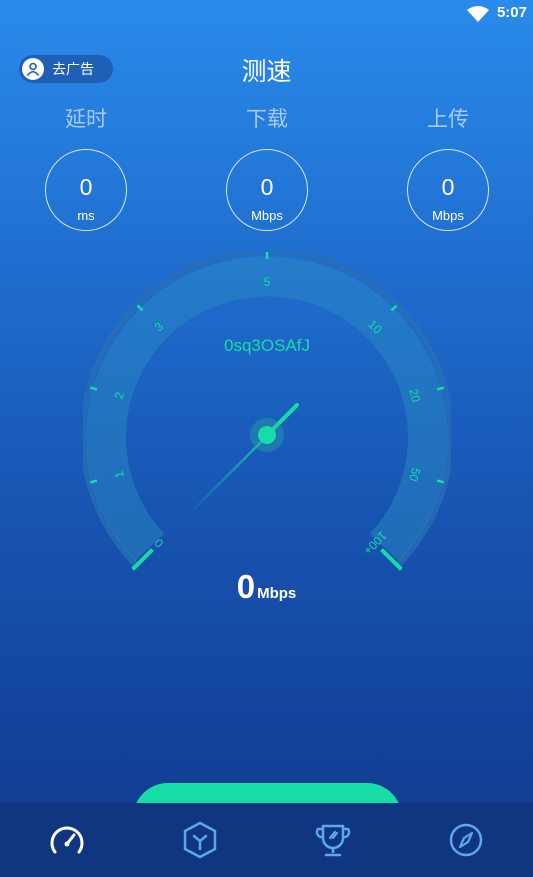 The height and width of the screenshot is (877, 533). What do you see at coordinates (86, 187) in the screenshot?
I see `latency-value: 0` at bounding box center [86, 187].